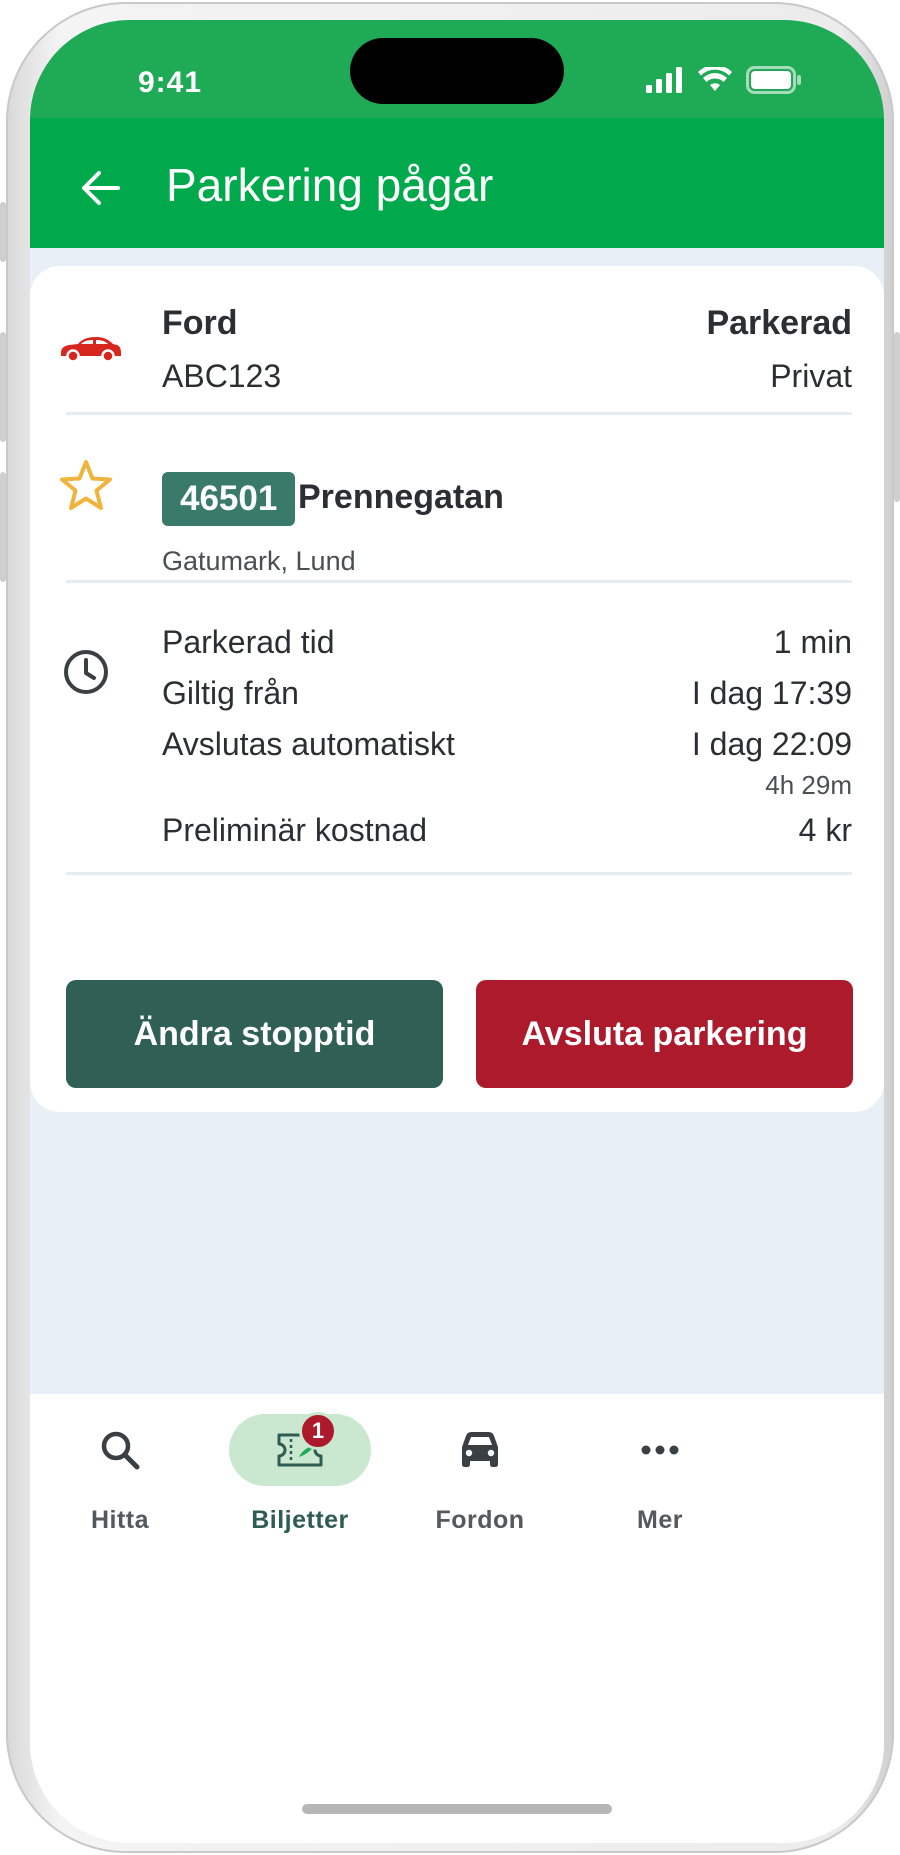 The image size is (900, 1855). Describe the element at coordinates (664, 80) in the screenshot. I see `cellular-signal-icon` at that location.